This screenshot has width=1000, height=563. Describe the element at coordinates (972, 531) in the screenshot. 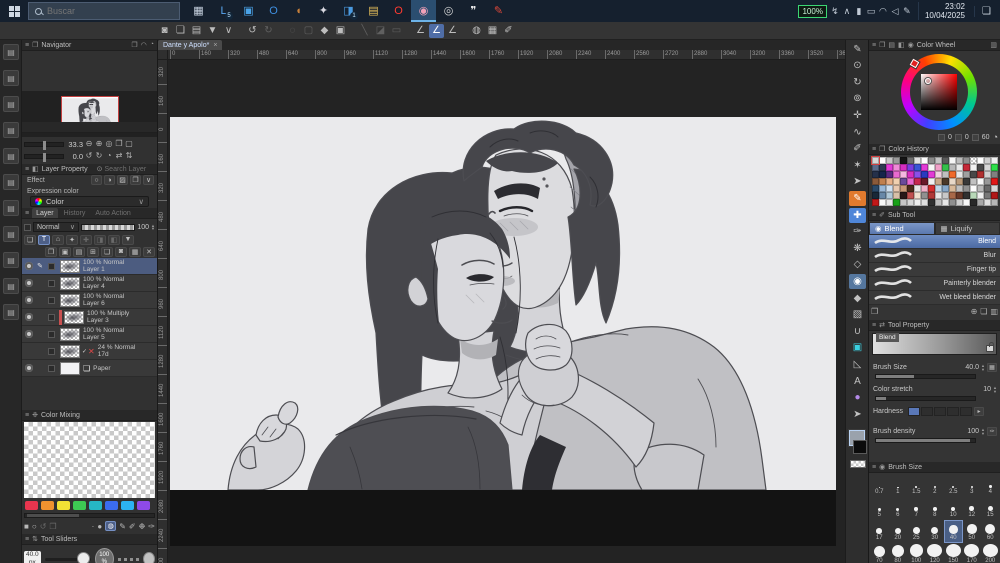

I see `brush-size-50: 50` at that location.